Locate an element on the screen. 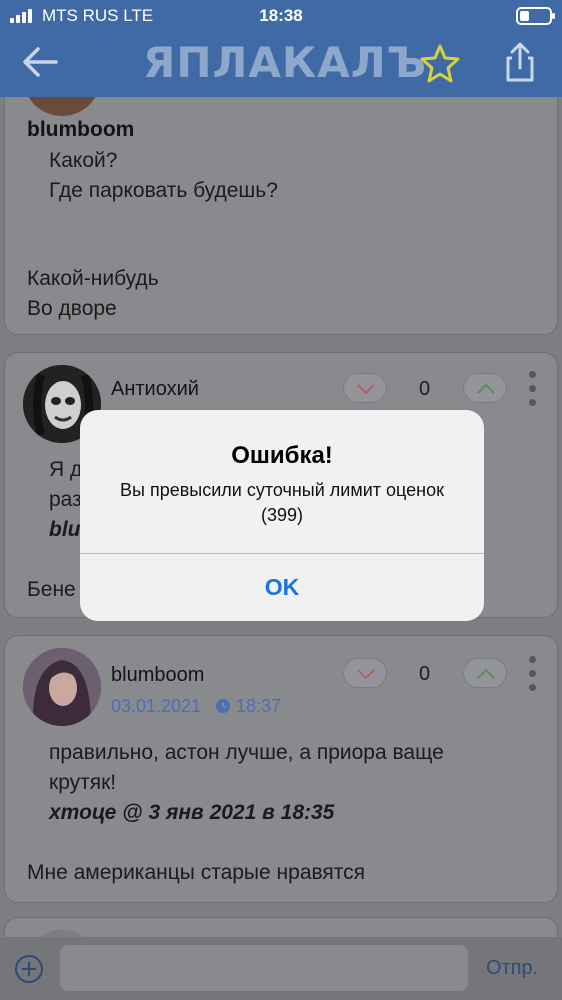 Image resolution: width=562 pixels, height=1000 pixels. comment-text: Бене is located at coordinates (51, 589).